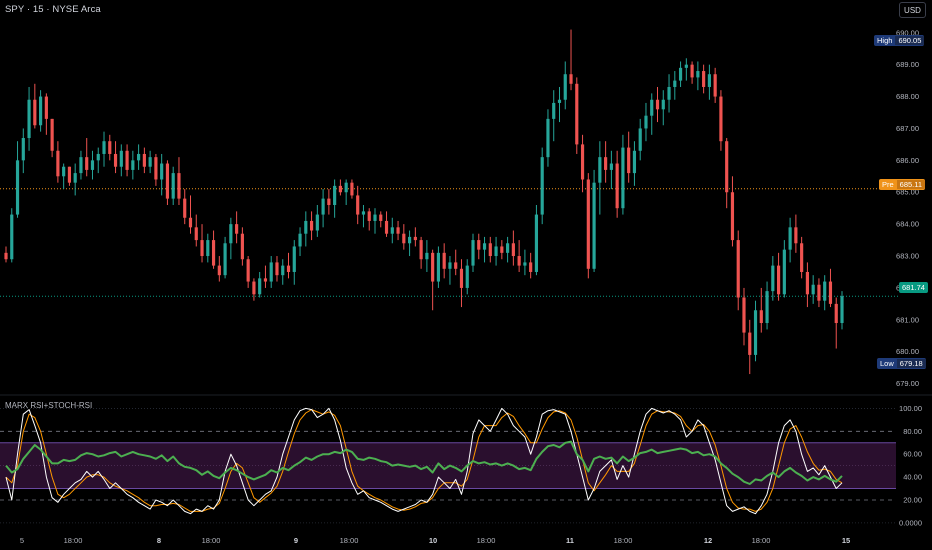 The height and width of the screenshot is (550, 932). I want to click on indicator-tick-label: 100.00, so click(910, 408).